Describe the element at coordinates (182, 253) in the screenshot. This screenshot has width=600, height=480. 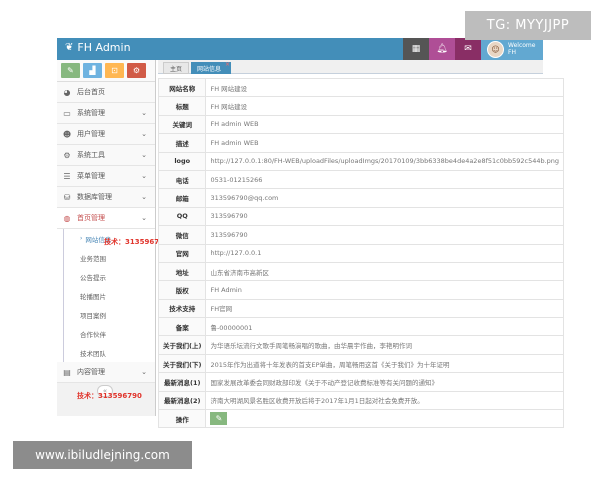
I see `field-label: 官网` at that location.